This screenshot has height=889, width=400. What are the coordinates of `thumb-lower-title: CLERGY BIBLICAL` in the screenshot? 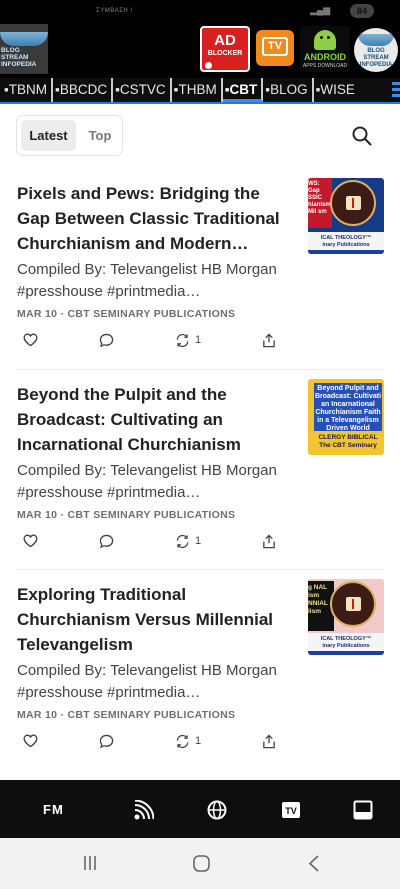 It's located at (348, 437).